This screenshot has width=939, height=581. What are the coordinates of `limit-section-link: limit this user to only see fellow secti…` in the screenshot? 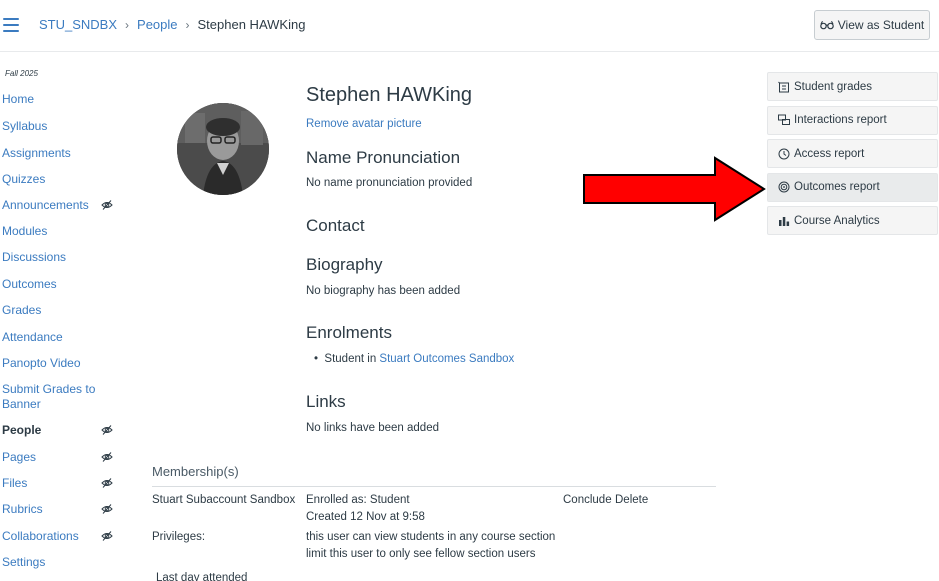 It's located at (420, 554).